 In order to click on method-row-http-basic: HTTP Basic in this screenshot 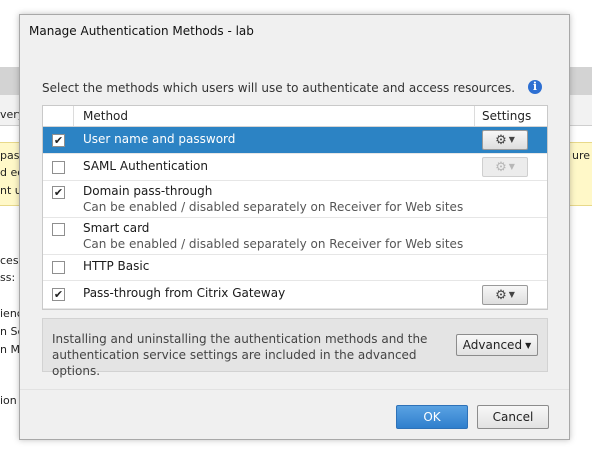, I will do `click(295, 268)`.